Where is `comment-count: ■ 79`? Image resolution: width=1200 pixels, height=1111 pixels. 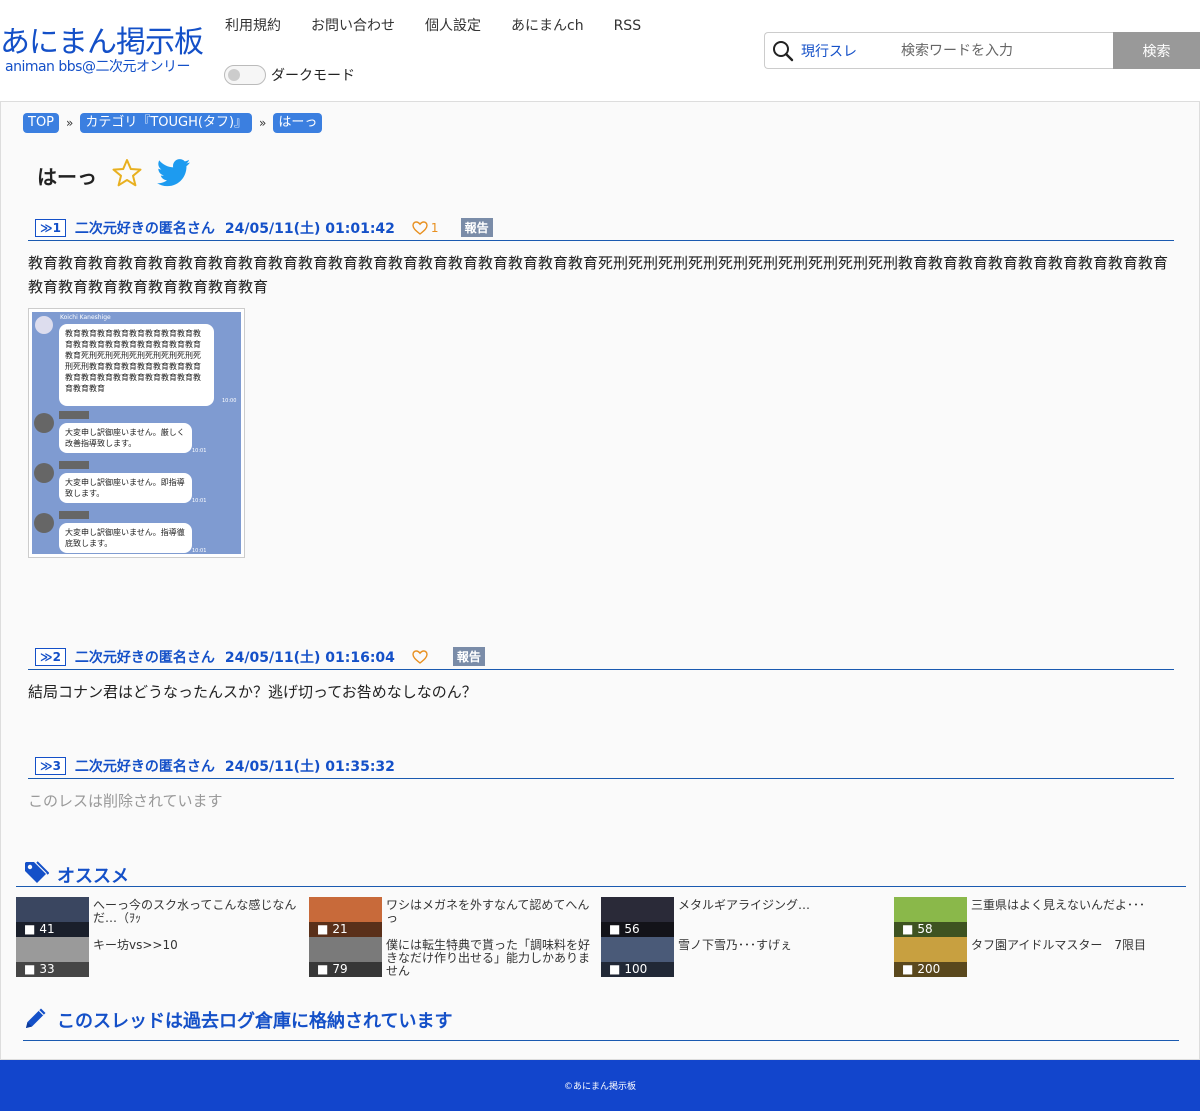 comment-count: ■ 79 is located at coordinates (345, 969).